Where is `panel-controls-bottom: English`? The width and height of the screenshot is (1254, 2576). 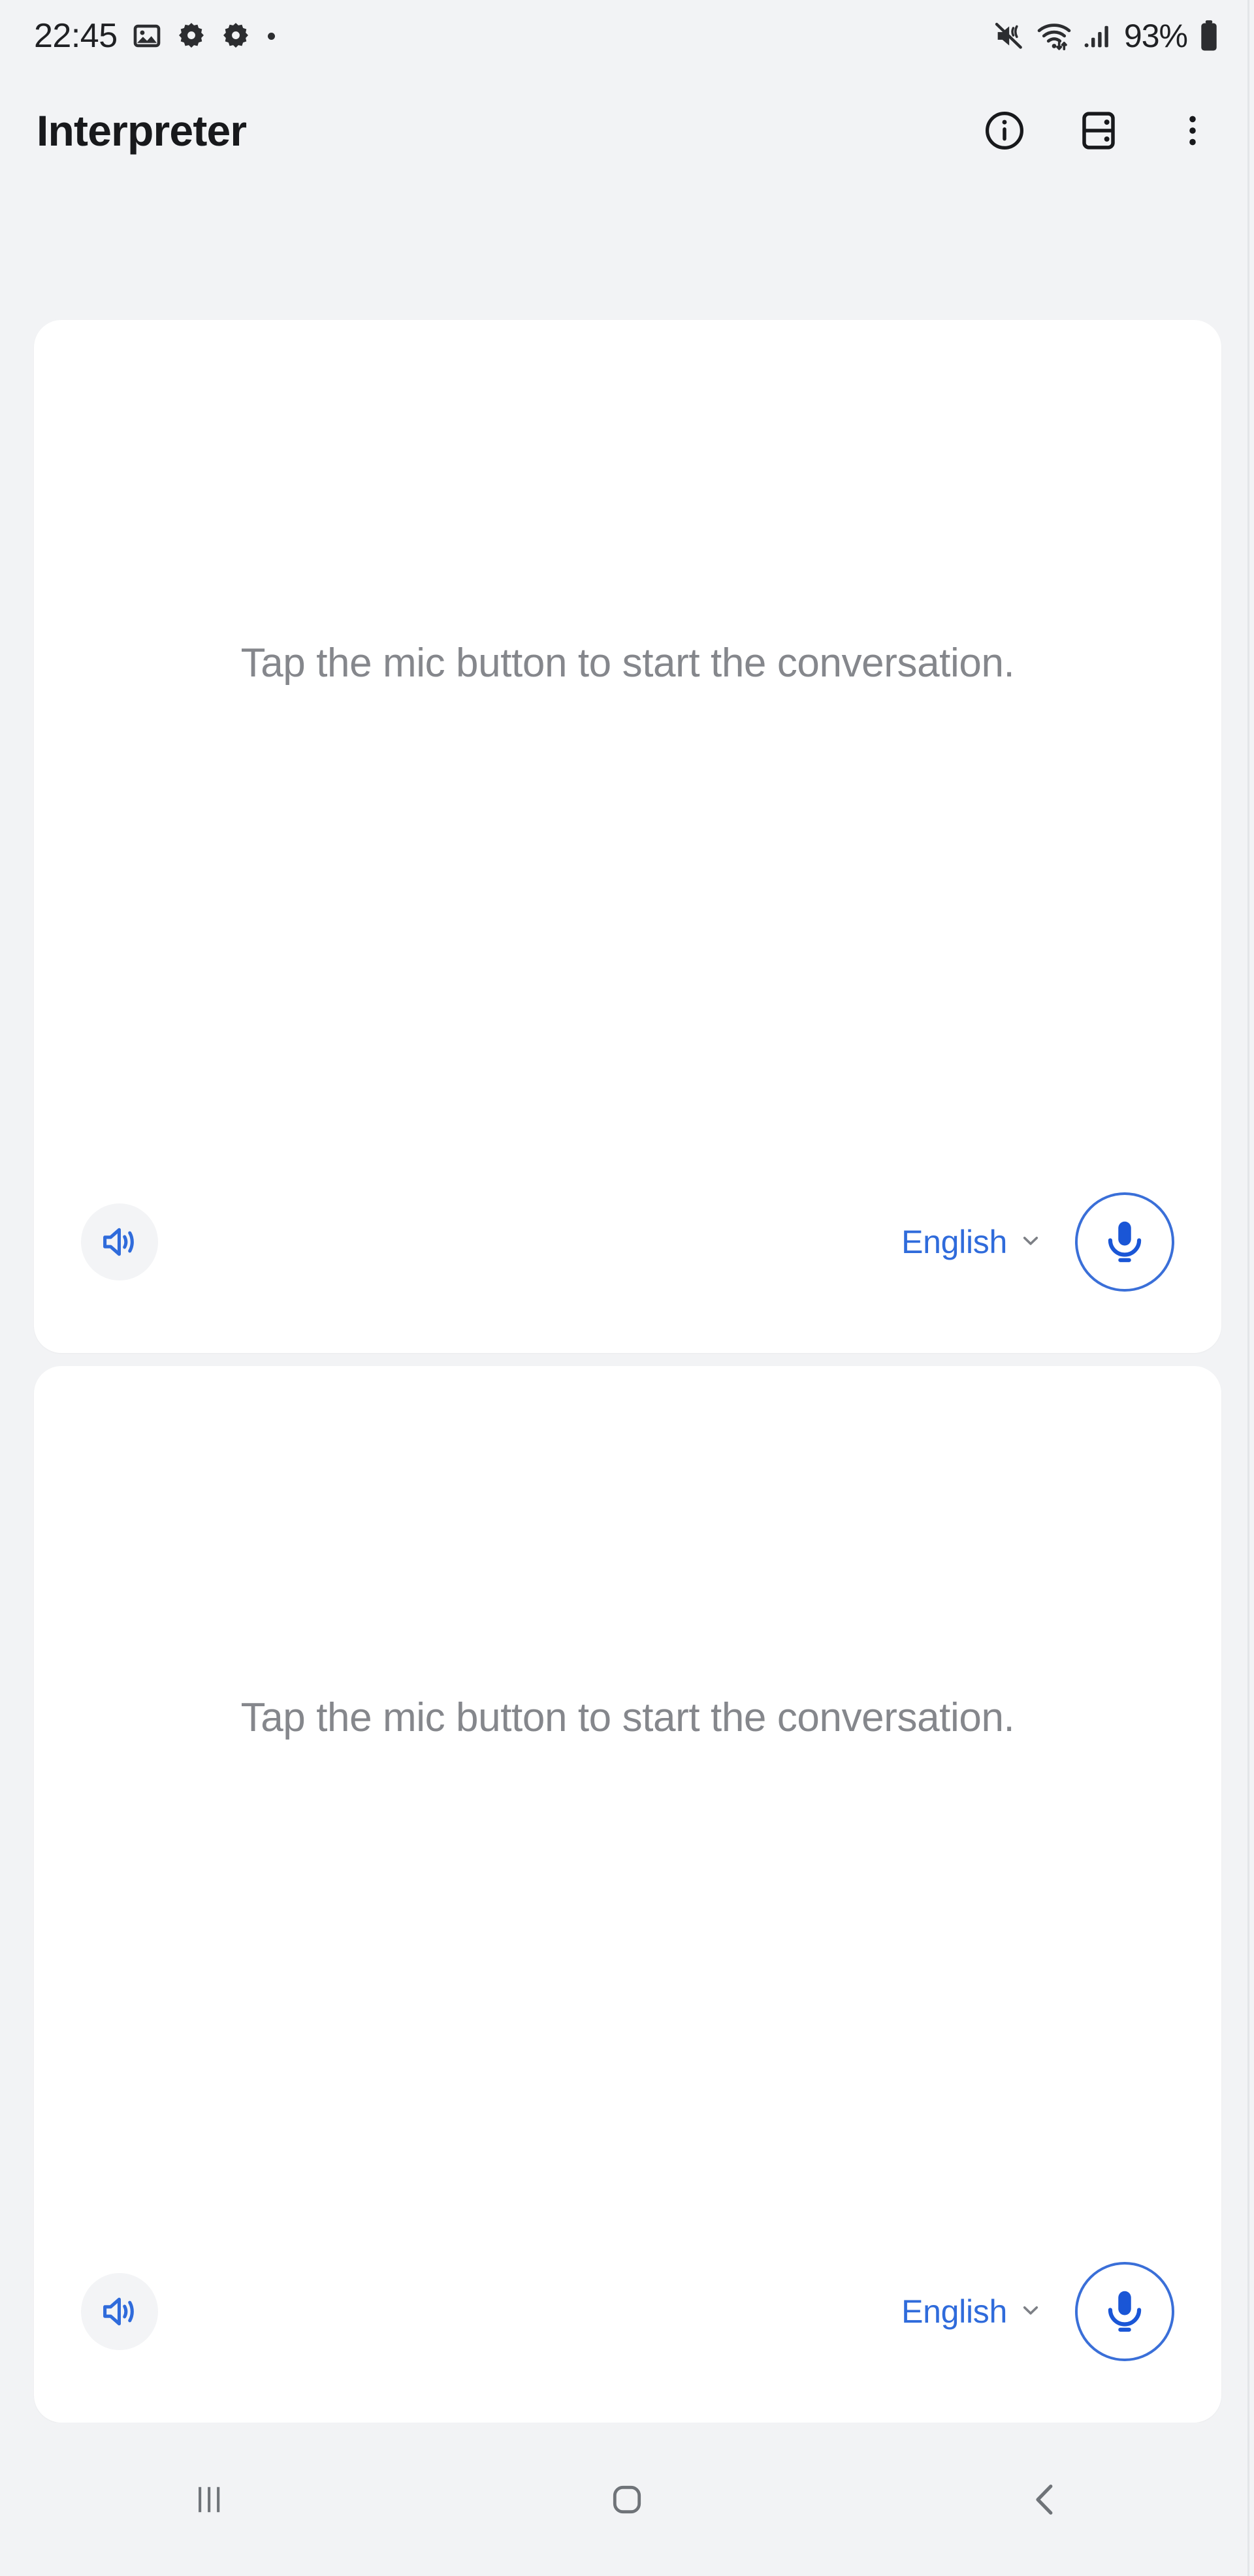
panel-controls-bottom: English is located at coordinates (627, 2325).